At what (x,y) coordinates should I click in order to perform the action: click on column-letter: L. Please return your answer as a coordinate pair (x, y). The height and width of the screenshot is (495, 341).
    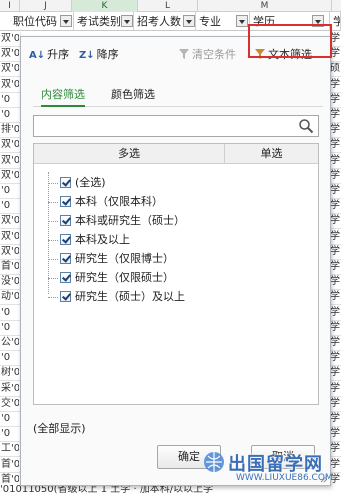
    Looking at the image, I should click on (168, 6).